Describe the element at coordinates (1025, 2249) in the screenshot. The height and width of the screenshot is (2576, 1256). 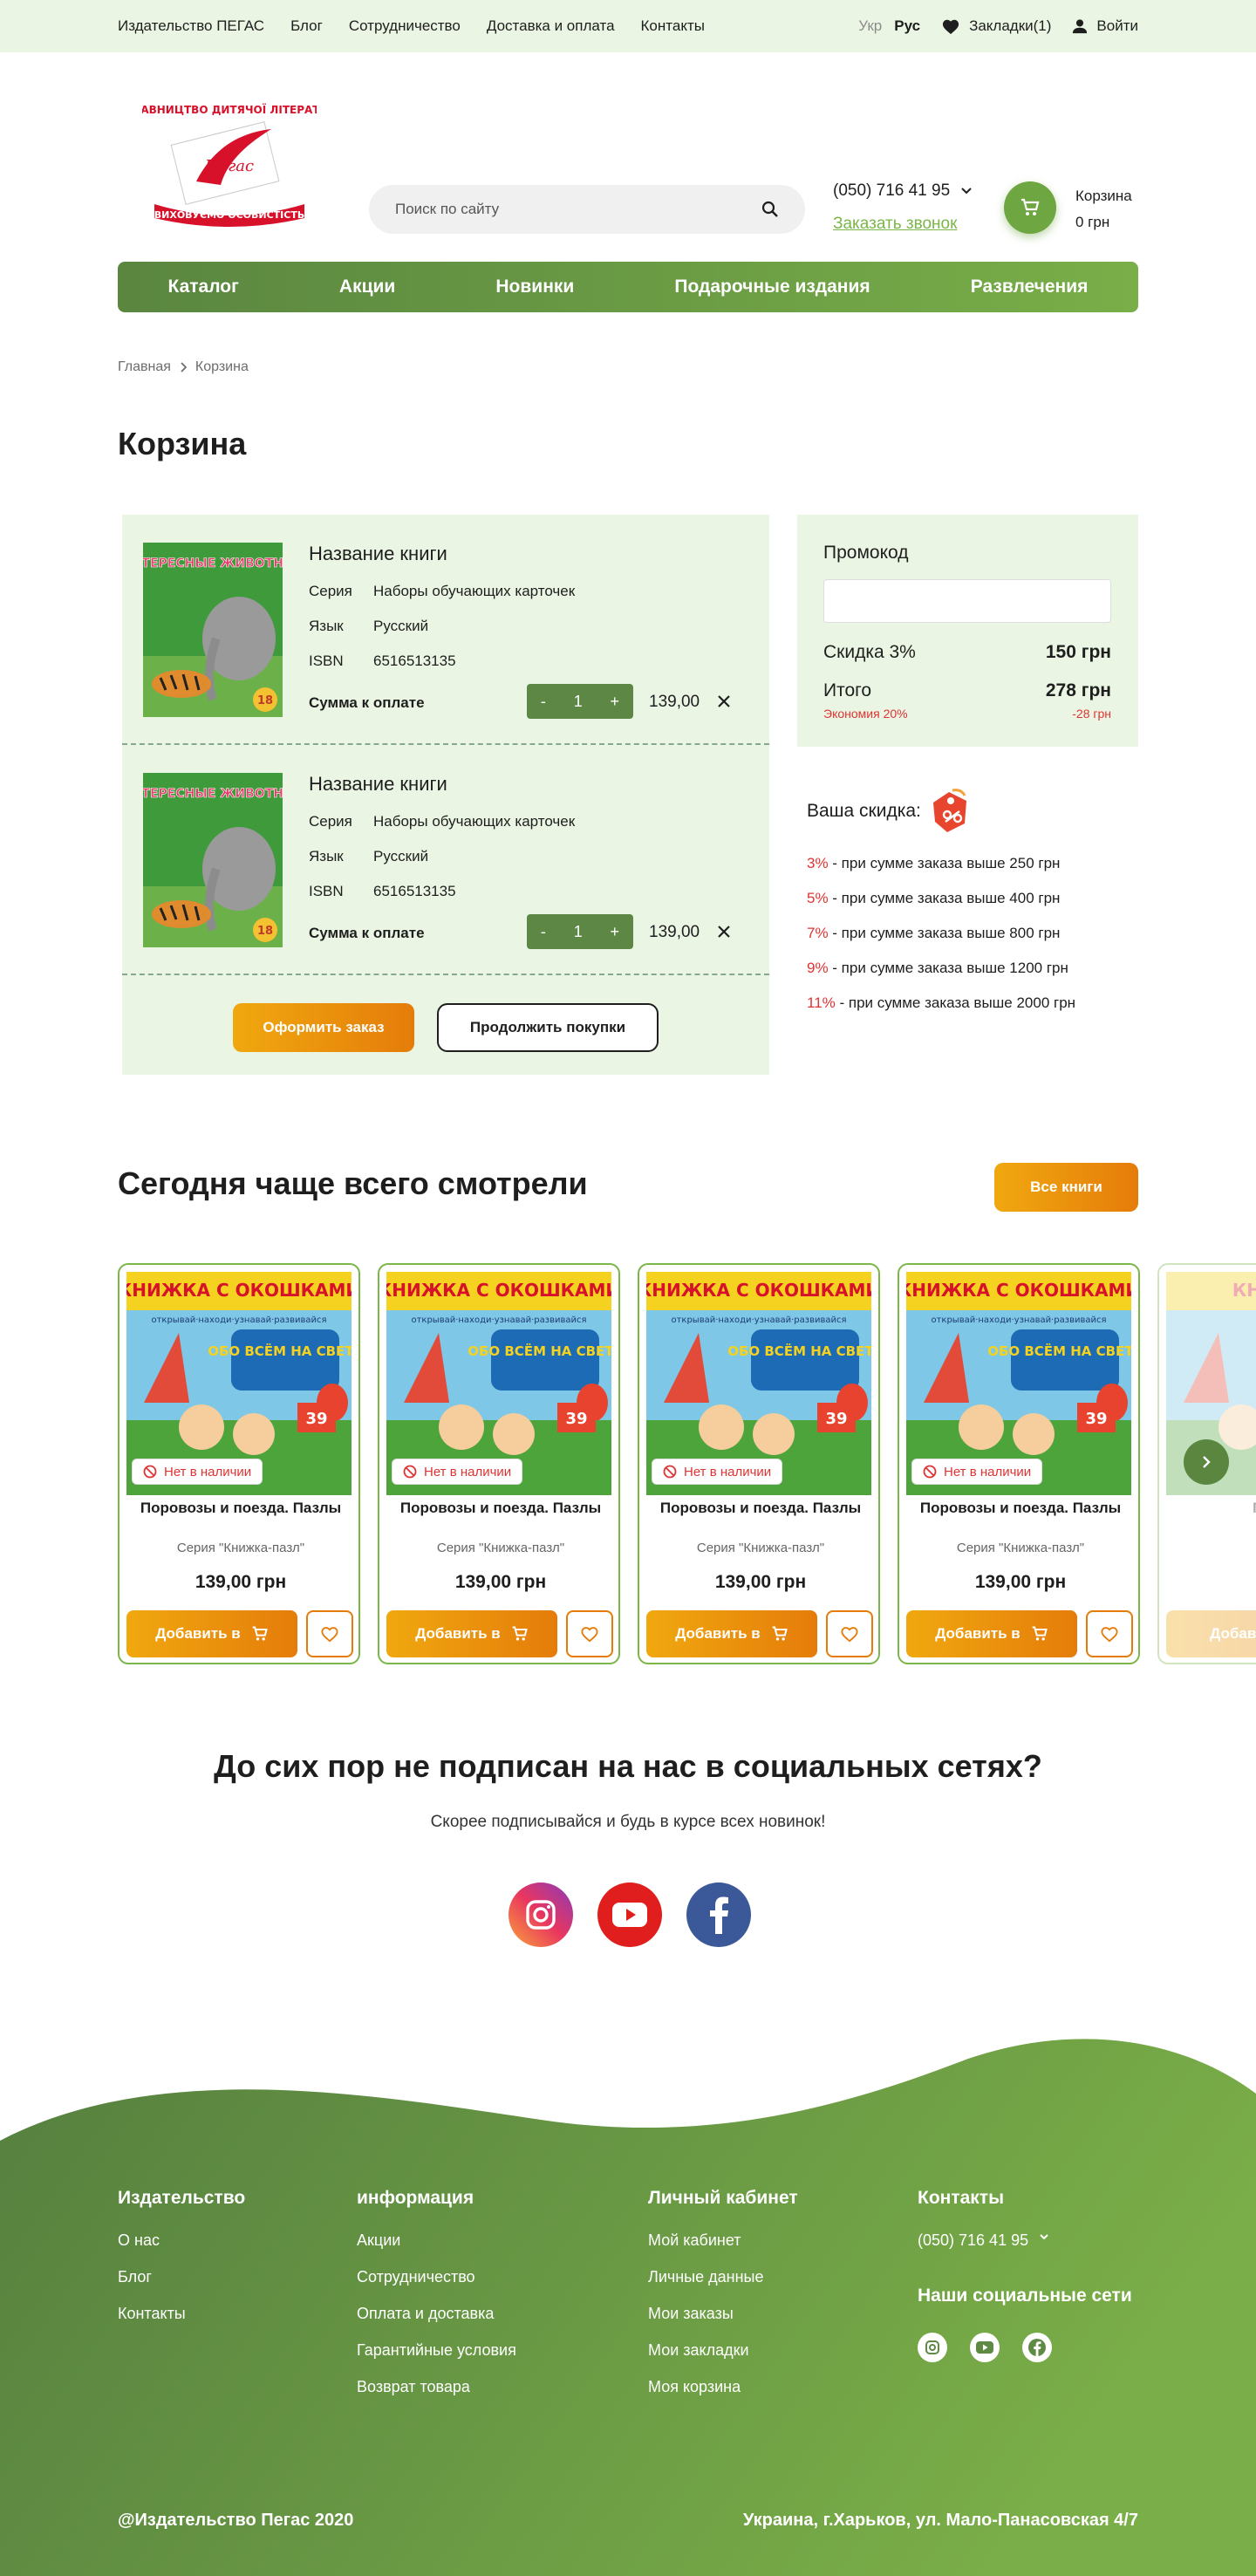
I see `footer-phone-dropdown: (050) 716 41 95` at that location.